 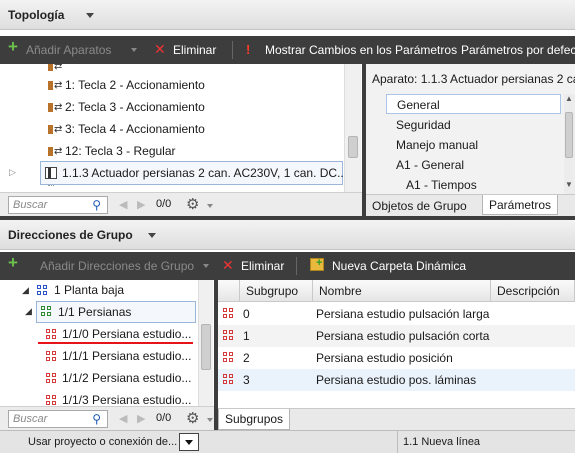 What do you see at coordinates (135, 129) in the screenshot?
I see `tree-object-label: 3: Tecla 4 - Accionamiento` at bounding box center [135, 129].